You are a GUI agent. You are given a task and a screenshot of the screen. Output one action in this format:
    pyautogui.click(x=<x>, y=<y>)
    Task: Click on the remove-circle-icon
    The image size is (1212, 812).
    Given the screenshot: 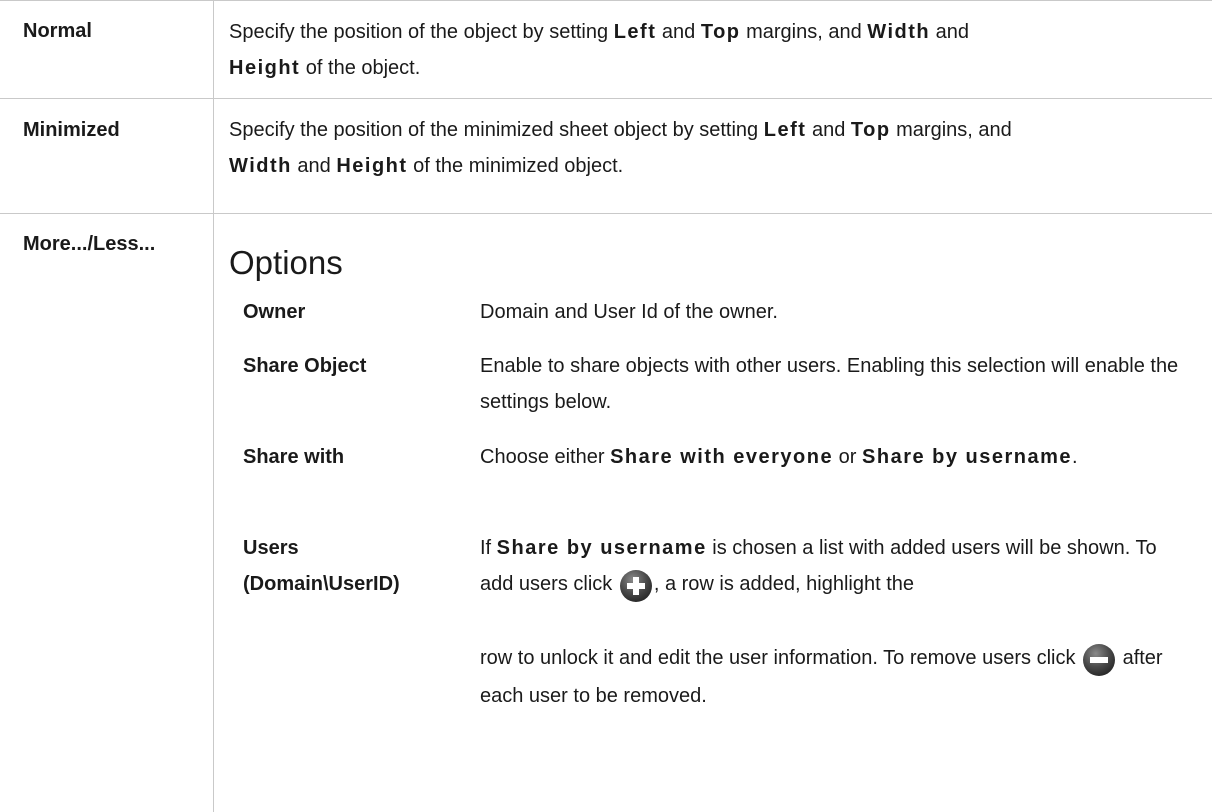 What is the action you would take?
    pyautogui.click(x=1099, y=660)
    